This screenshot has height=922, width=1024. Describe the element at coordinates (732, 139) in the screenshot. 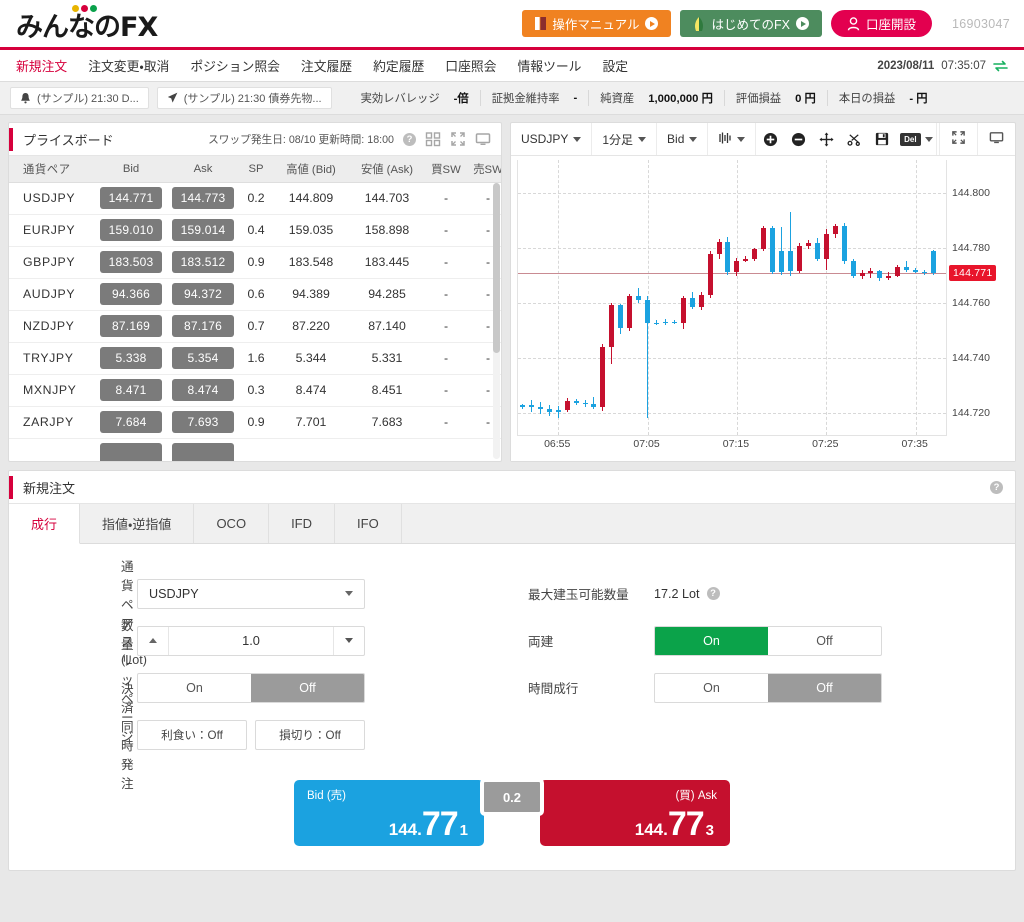

I see `chart-indicator-select` at that location.